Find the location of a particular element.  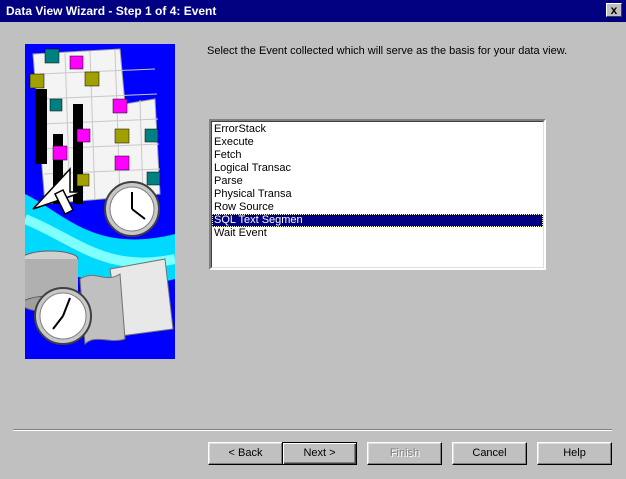

finish-button: Finish is located at coordinates (404, 453).